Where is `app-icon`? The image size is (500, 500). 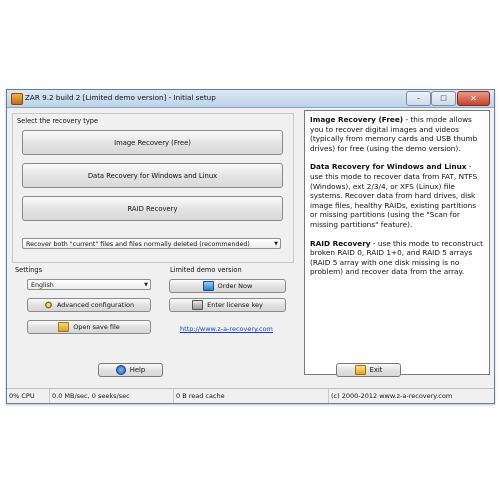 app-icon is located at coordinates (17, 99).